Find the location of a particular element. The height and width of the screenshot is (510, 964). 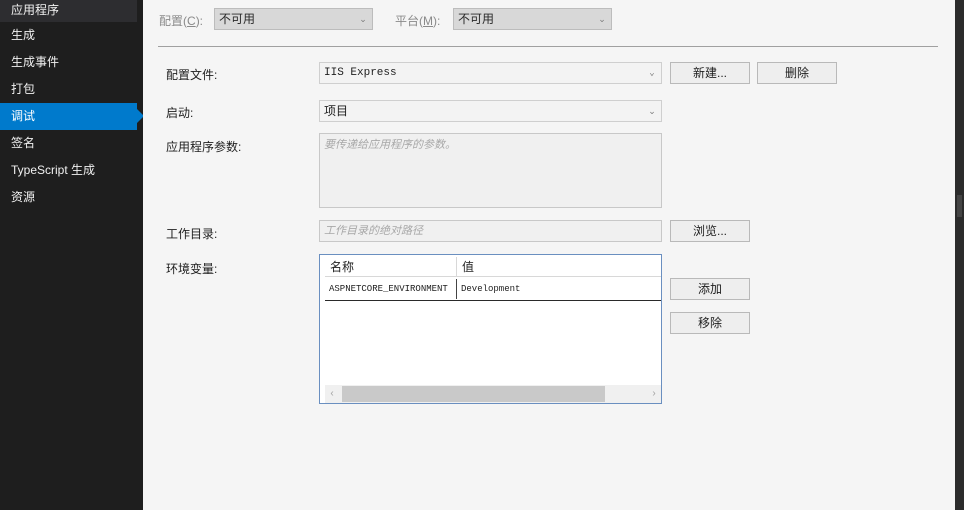

sidebar-item-label: 生成 is located at coordinates (23, 35).